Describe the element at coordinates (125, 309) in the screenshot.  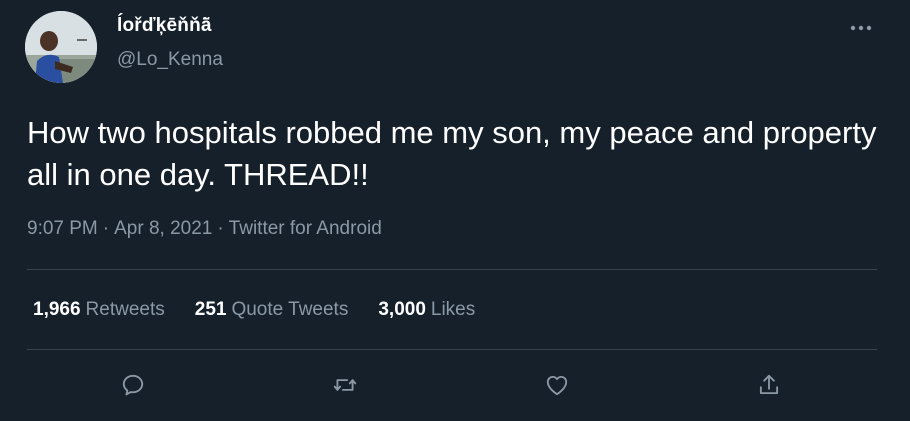
I see `retweets-label: Retweets` at that location.